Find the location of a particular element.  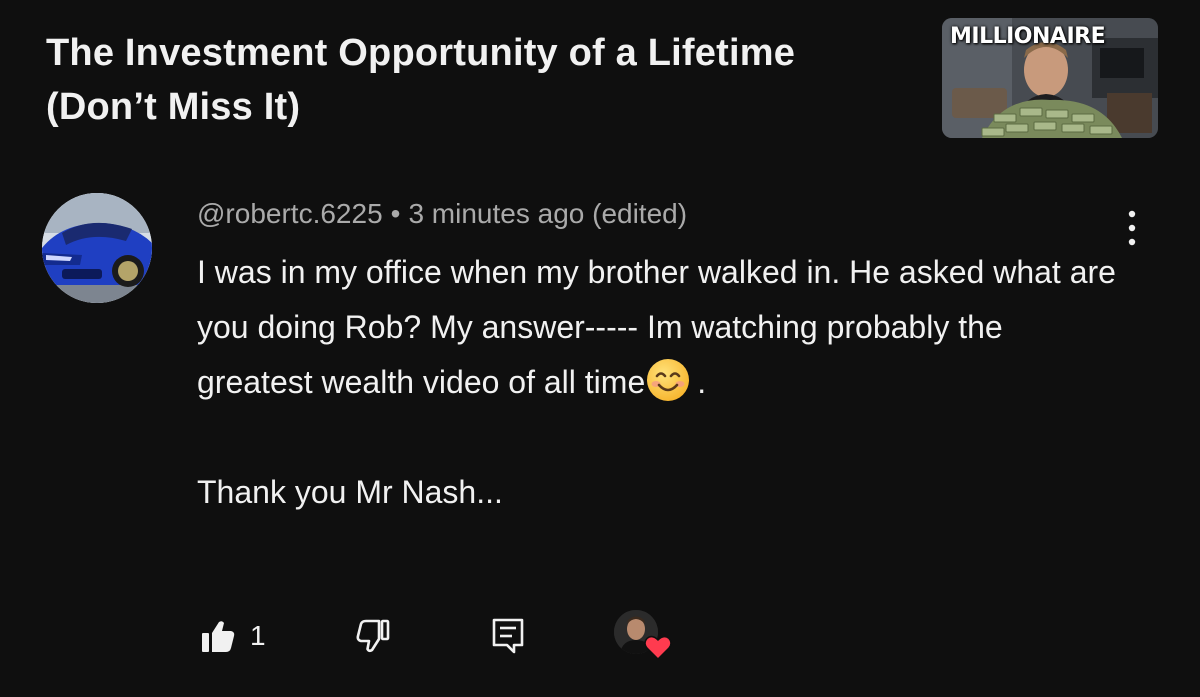

more-options-button is located at coordinates (1132, 228).